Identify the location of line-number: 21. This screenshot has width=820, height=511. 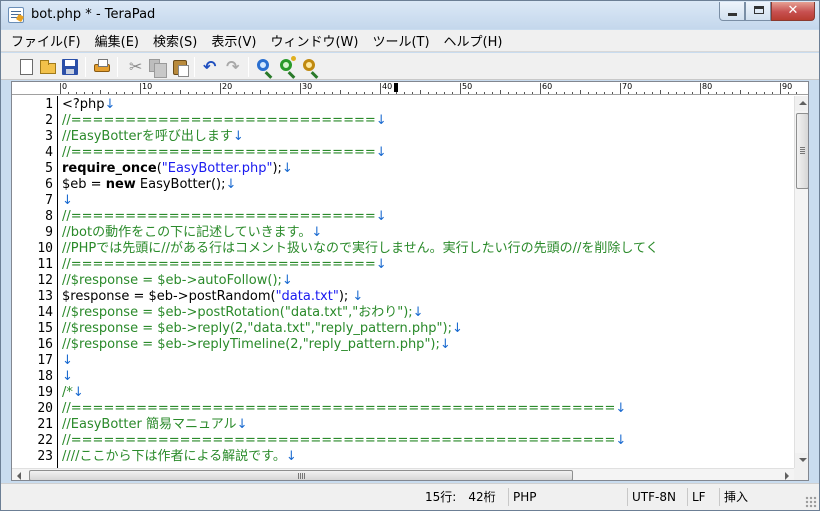
(45, 424).